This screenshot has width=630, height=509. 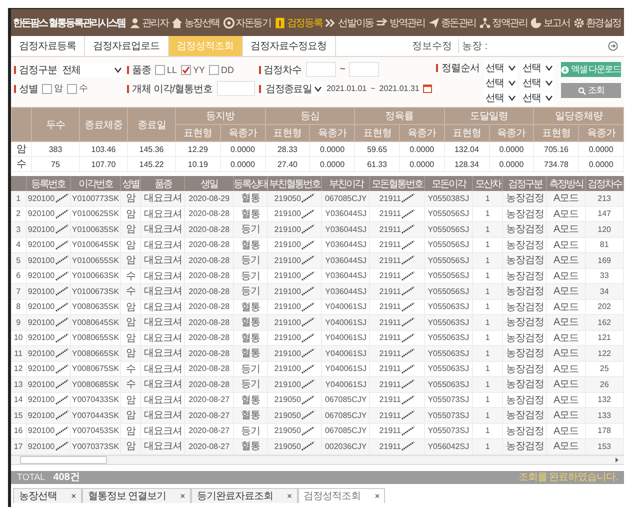 I want to click on table-cell: 145.36, so click(x=152, y=149).